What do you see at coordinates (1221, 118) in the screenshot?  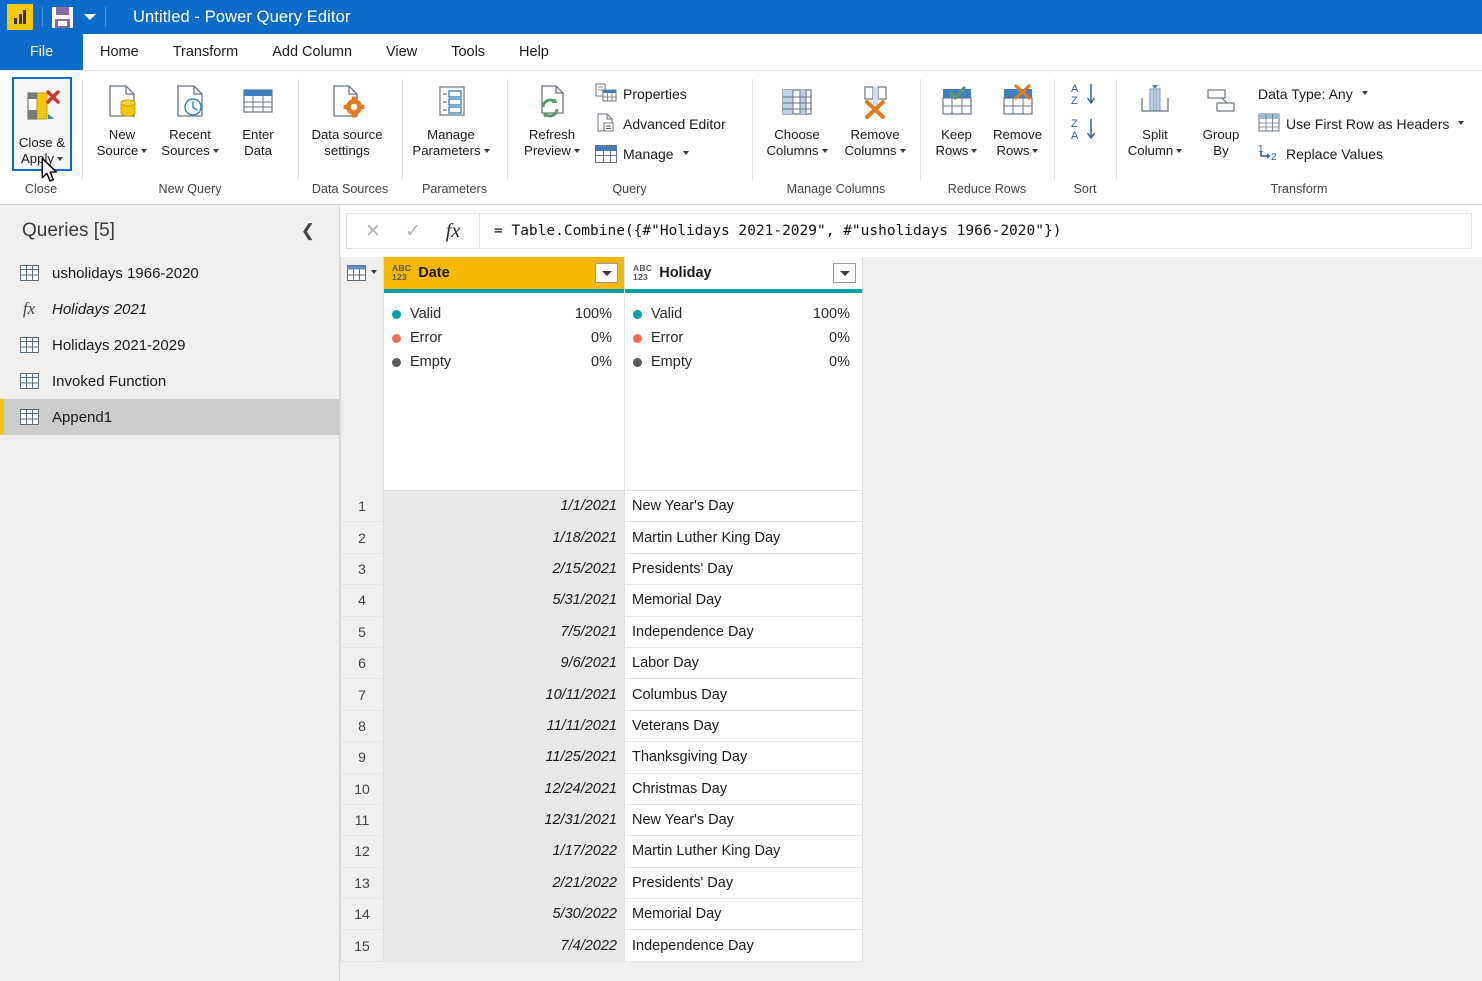 I see `group-by-button: Group By` at bounding box center [1221, 118].